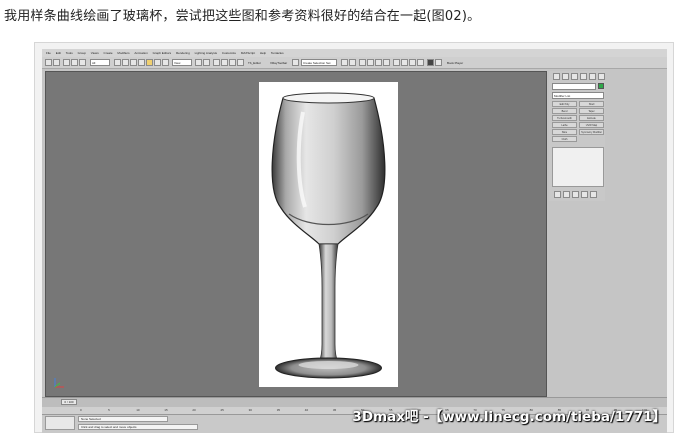 The width and height of the screenshot is (682, 433). Describe the element at coordinates (206, 62) in the screenshot. I see `manipulate-icon` at that location.